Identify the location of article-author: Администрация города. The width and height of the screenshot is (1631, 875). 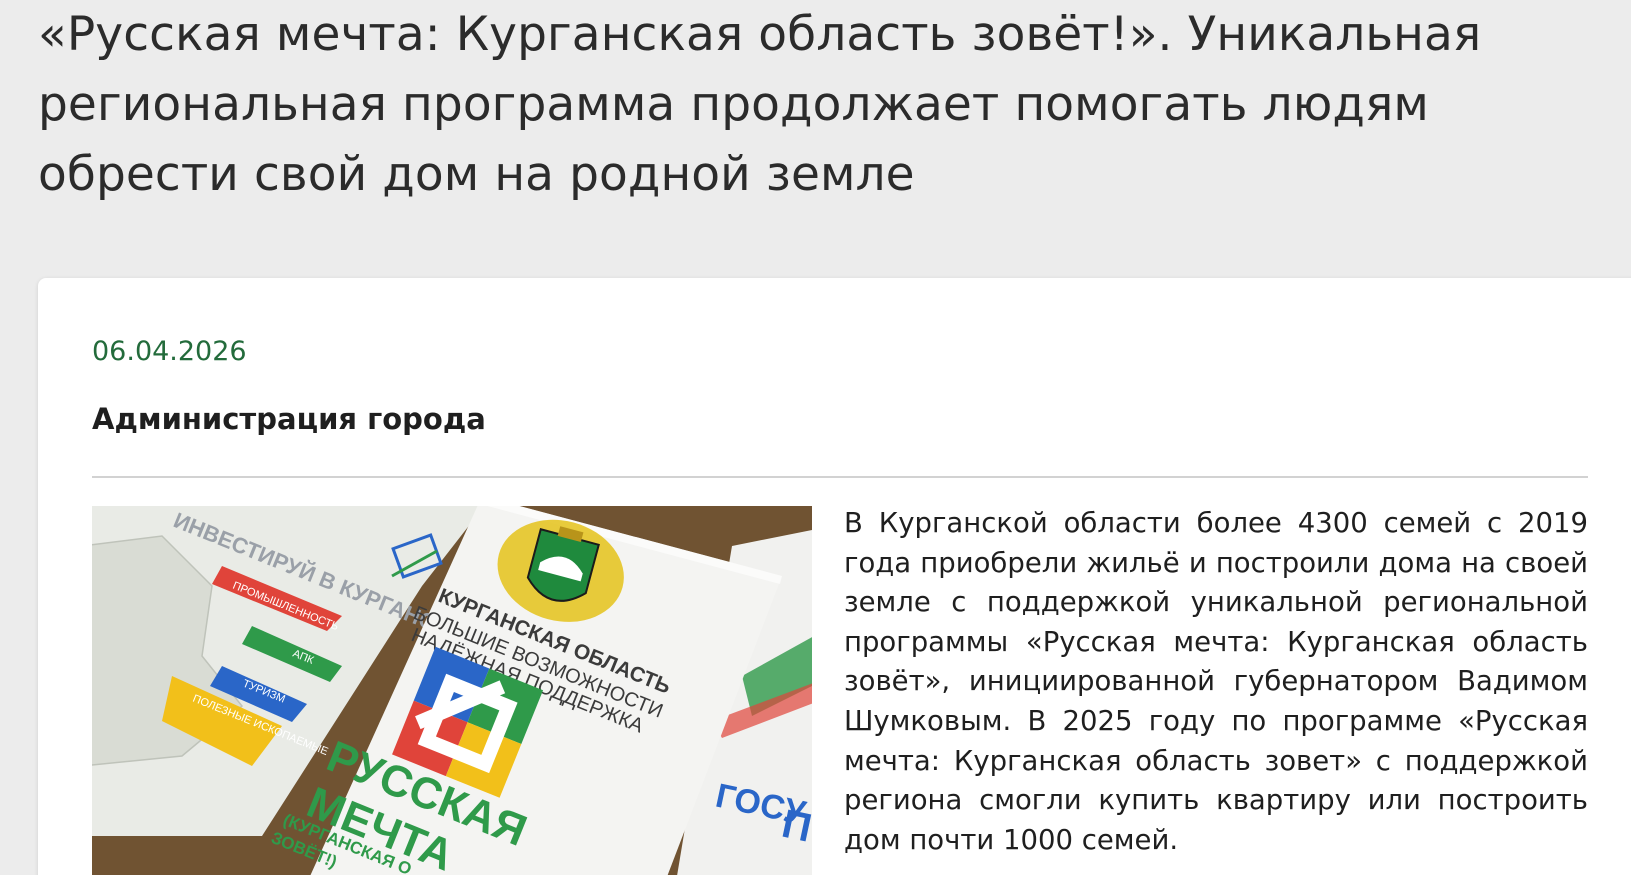
(289, 419).